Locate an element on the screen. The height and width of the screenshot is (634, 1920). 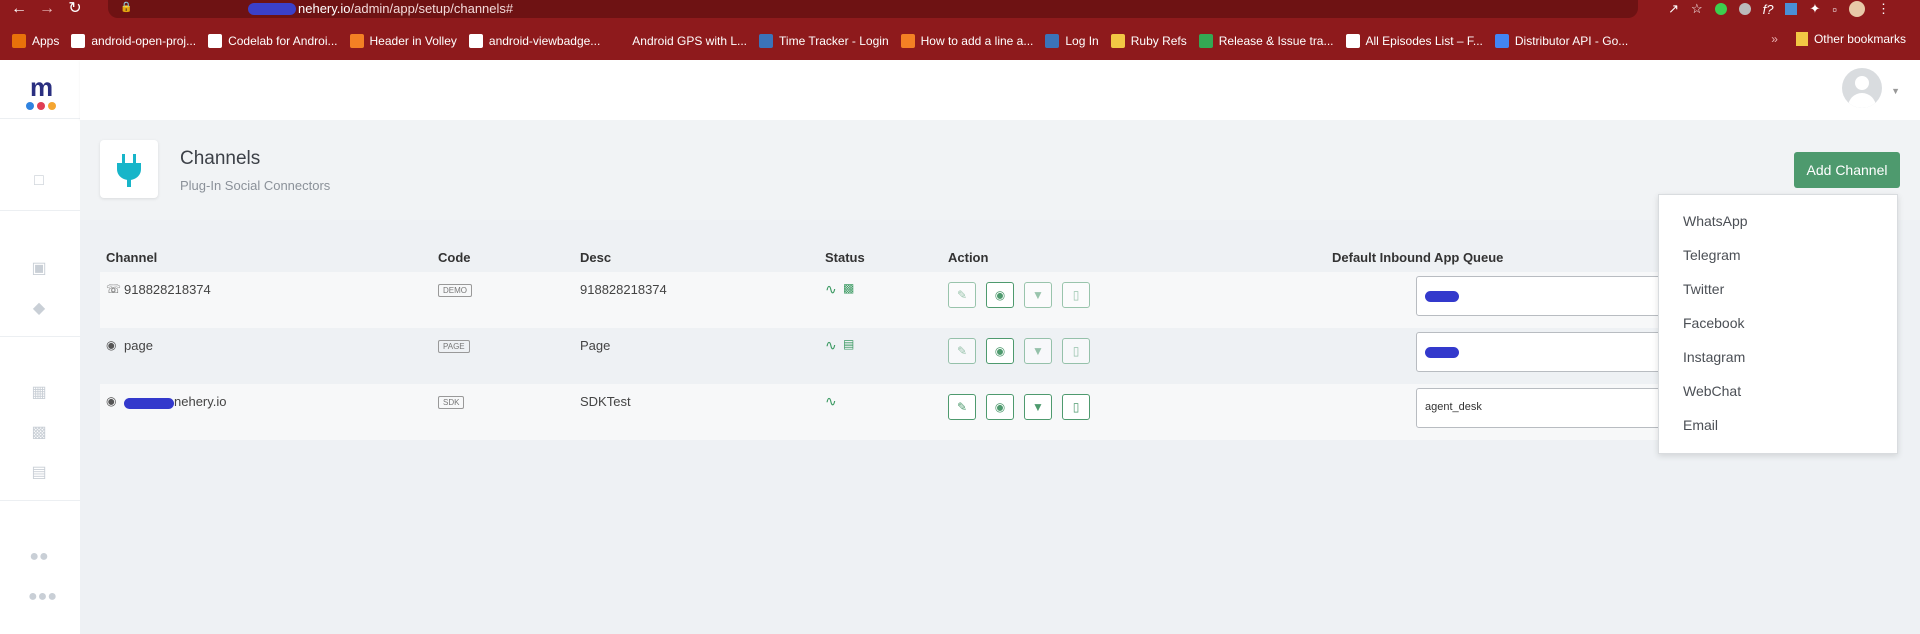
page-title: Channels is located at coordinates (220, 158).